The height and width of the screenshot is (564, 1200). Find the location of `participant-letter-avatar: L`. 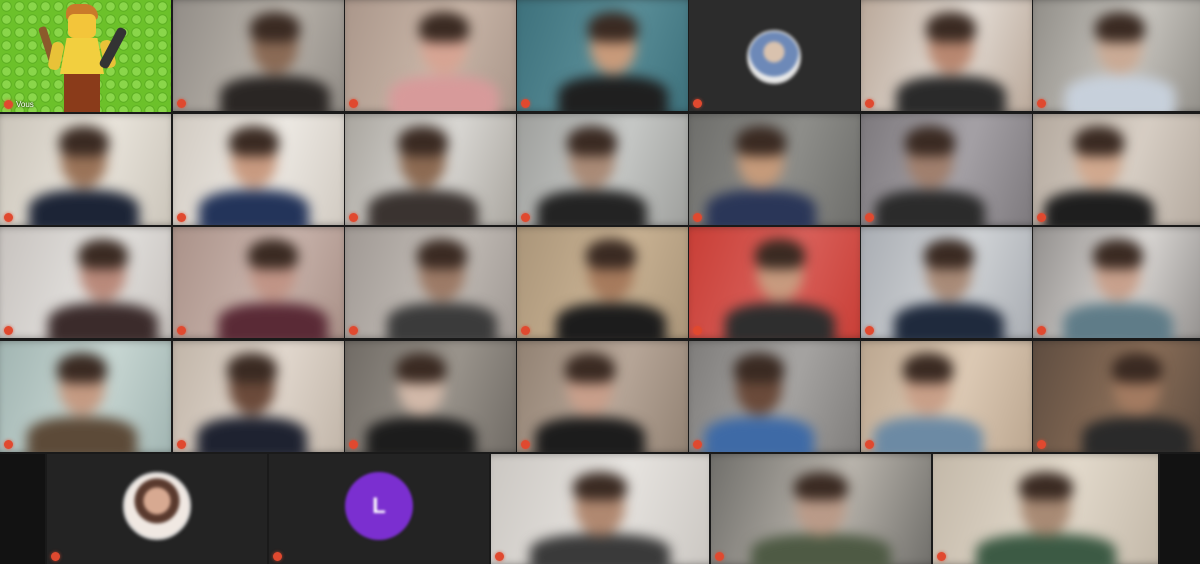

participant-letter-avatar: L is located at coordinates (379, 506).